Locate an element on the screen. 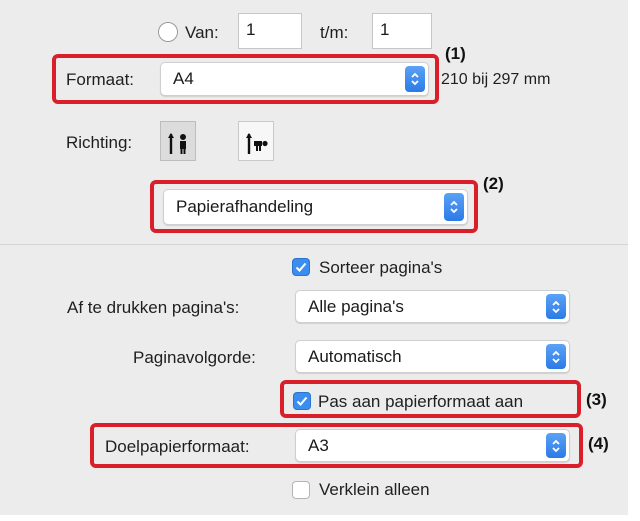 This screenshot has height=521, width=640. format-value: A4 is located at coordinates (183, 78).